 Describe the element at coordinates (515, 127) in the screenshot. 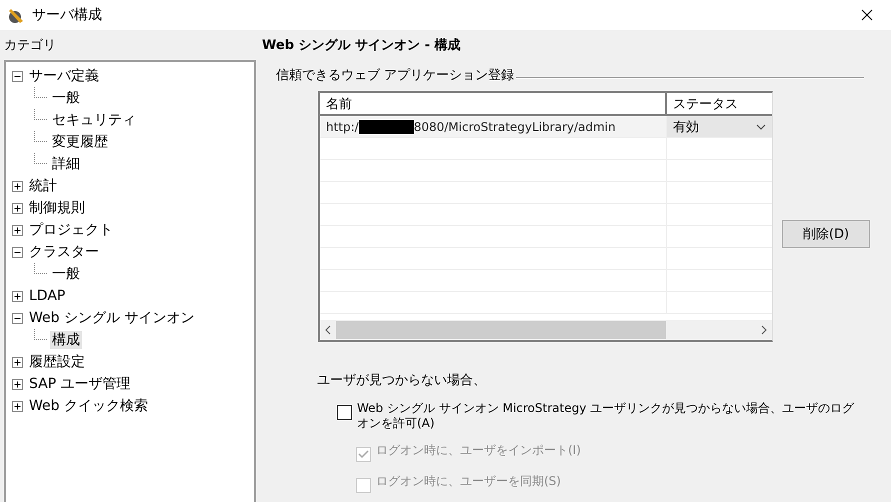

I see `url-text: 8080/MicroStrategyLibrary/admin` at that location.